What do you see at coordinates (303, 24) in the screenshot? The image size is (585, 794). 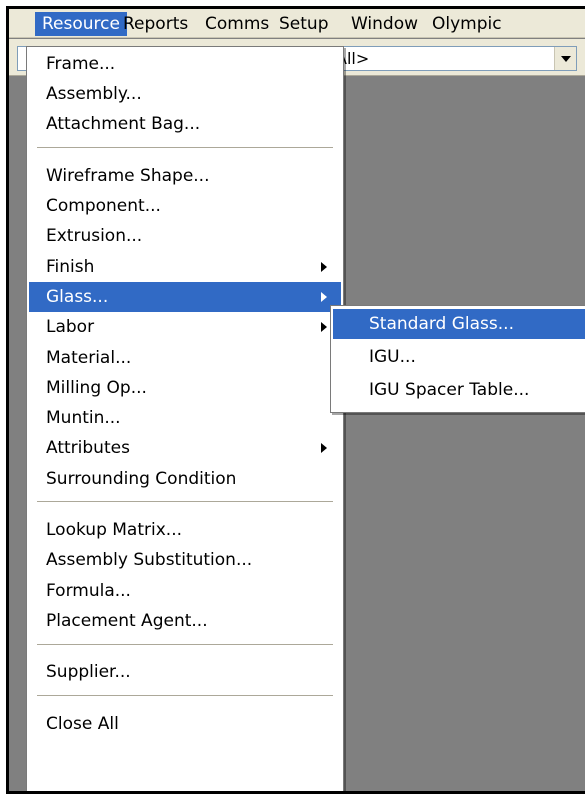 I see `menubar-setup: Setup` at bounding box center [303, 24].